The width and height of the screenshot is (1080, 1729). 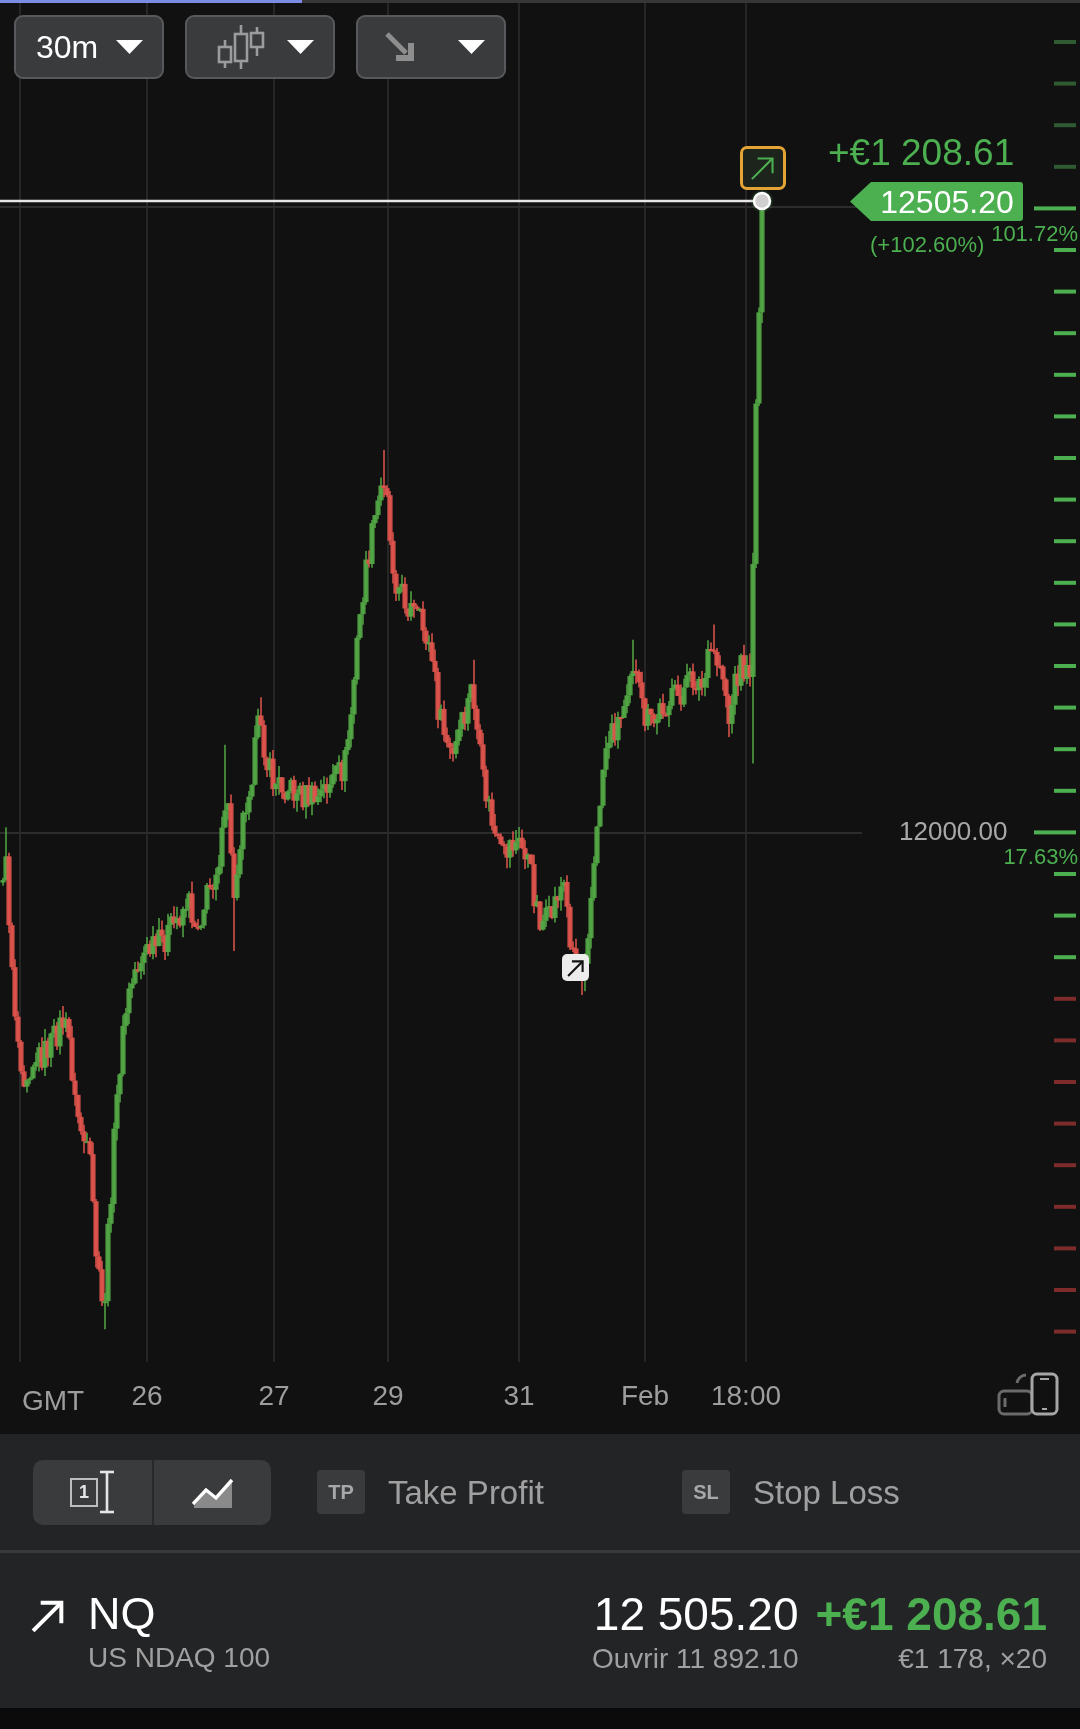 I want to click on tp-tag: TP, so click(x=341, y=1492).